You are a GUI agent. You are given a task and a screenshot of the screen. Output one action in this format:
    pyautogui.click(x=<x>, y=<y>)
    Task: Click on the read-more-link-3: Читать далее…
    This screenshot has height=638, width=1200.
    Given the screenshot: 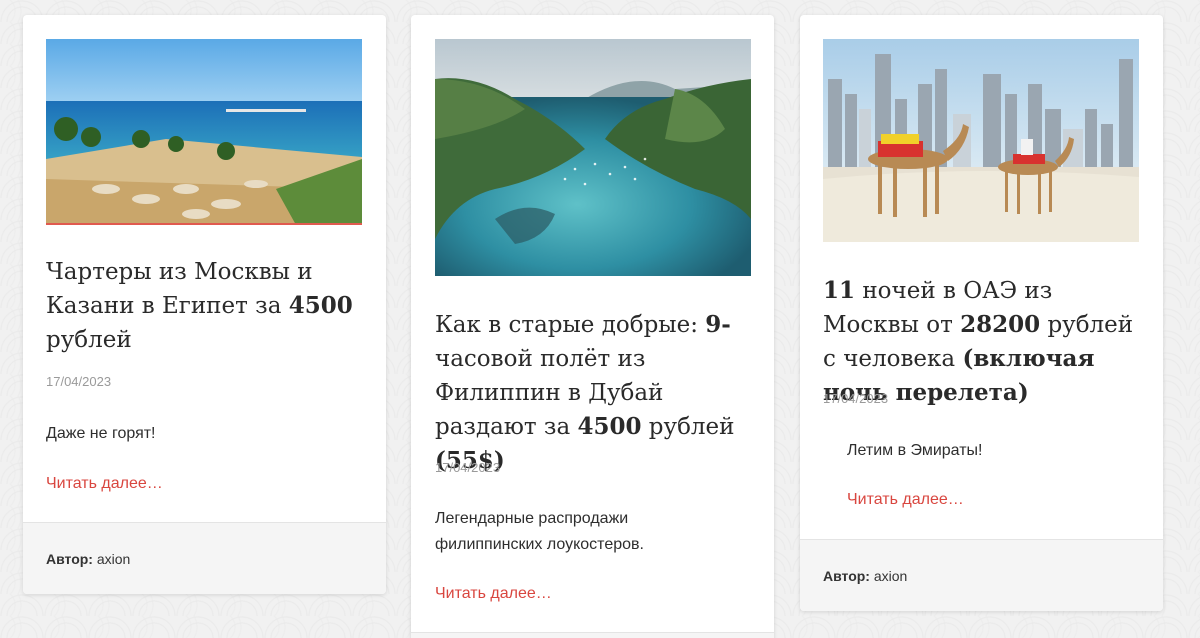 What is the action you would take?
    pyautogui.click(x=905, y=500)
    